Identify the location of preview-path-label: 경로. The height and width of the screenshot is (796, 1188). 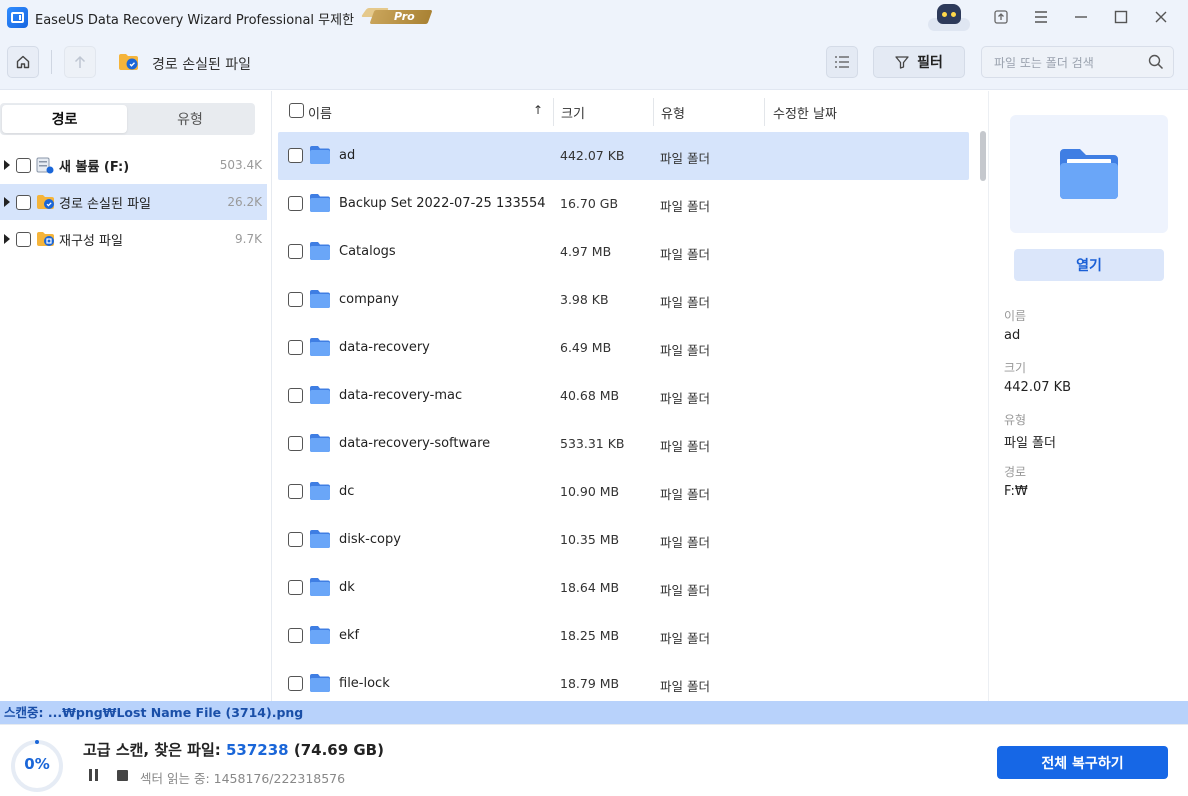
(1015, 472).